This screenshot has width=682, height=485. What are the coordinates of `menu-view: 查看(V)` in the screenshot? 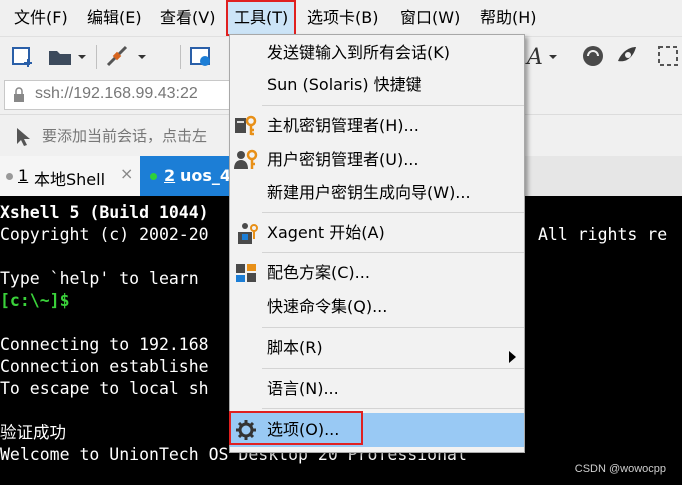 It's located at (187, 18).